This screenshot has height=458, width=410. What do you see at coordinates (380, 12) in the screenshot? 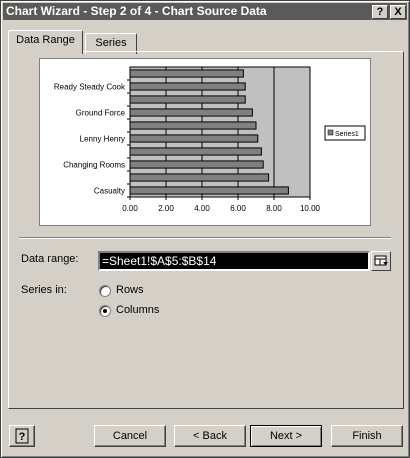
I see `title-help-button: ?` at bounding box center [380, 12].